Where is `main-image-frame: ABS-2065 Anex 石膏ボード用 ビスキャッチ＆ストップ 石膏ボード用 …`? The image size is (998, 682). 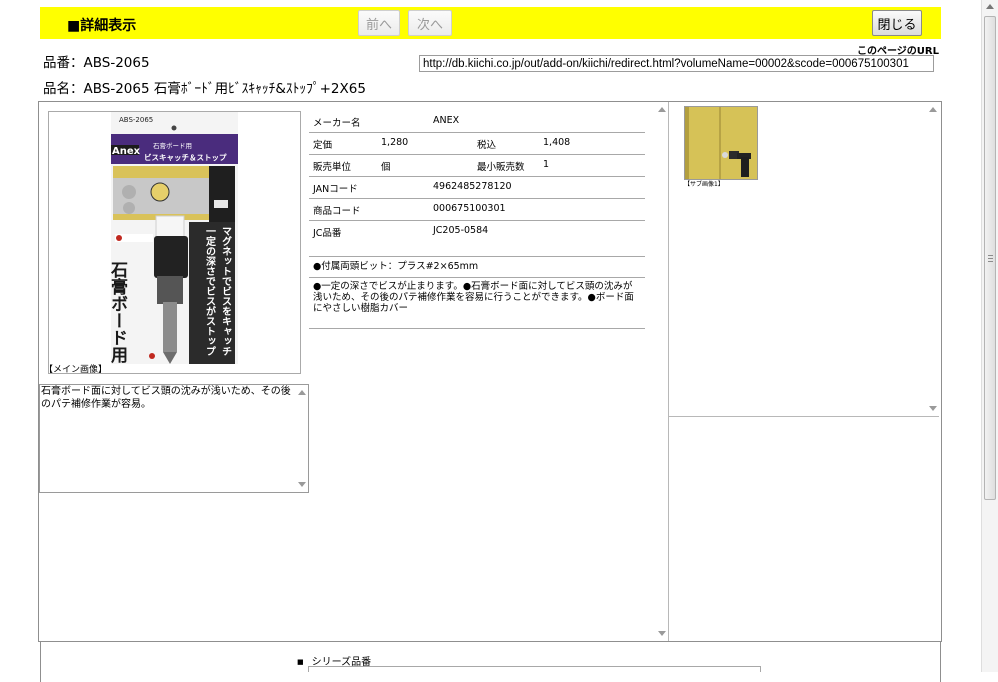
main-image-frame: ABS-2065 Anex 石膏ボード用 ビスキャッチ＆ストップ 石膏ボード用 … is located at coordinates (174, 242).